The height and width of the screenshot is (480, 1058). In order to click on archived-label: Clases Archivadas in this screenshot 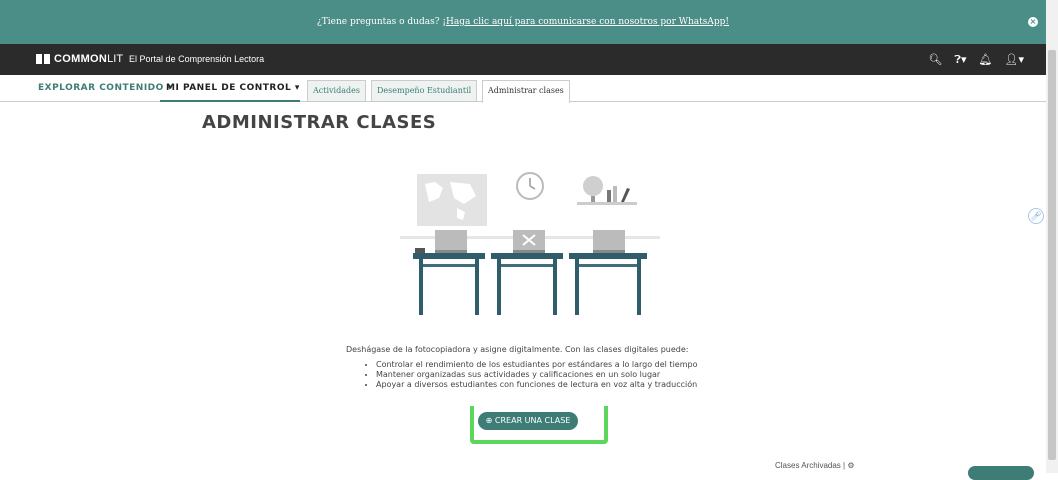, I will do `click(808, 465)`.